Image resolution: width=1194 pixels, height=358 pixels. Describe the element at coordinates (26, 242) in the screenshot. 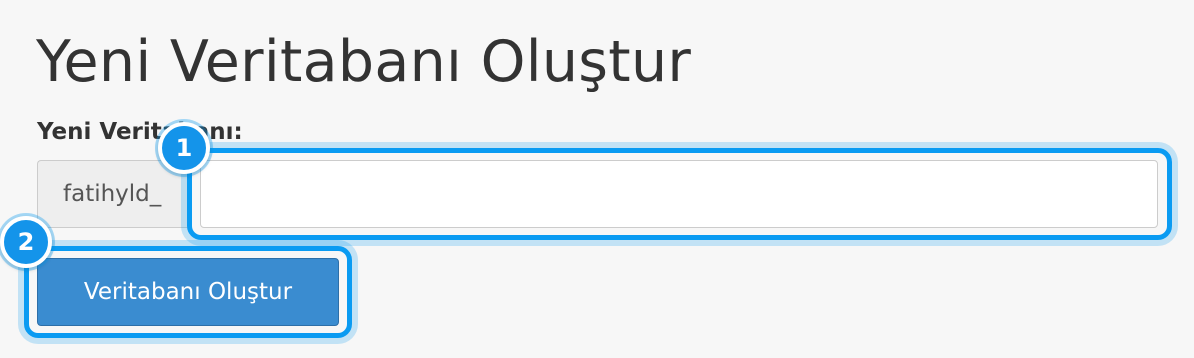

I see `step-2-badge: 2` at that location.